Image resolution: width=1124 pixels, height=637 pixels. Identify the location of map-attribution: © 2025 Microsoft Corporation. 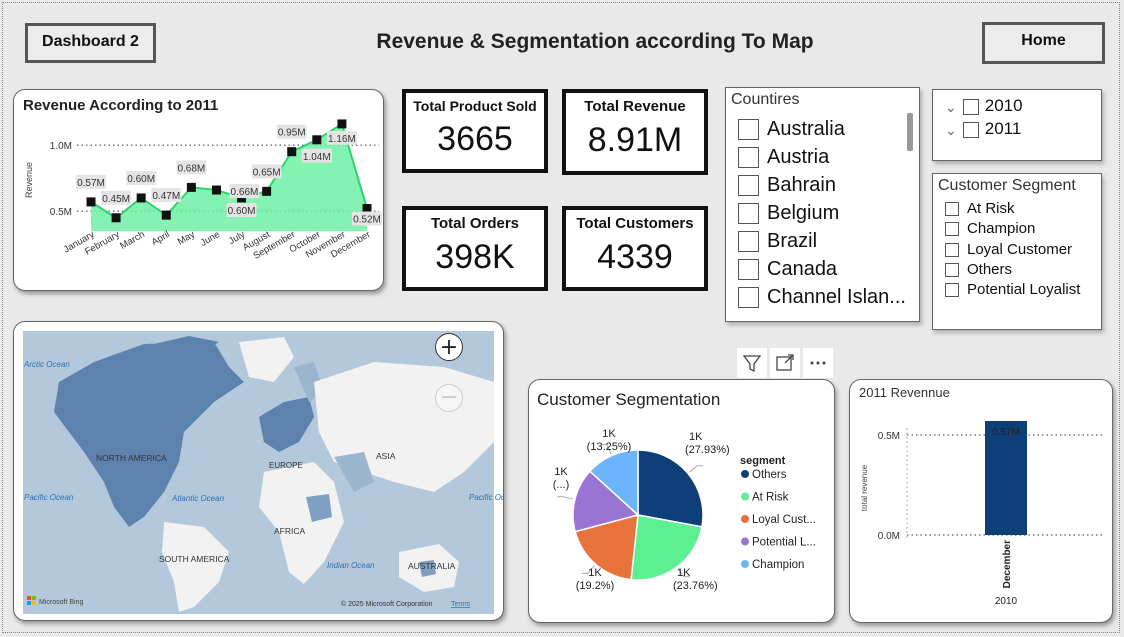
(387, 604).